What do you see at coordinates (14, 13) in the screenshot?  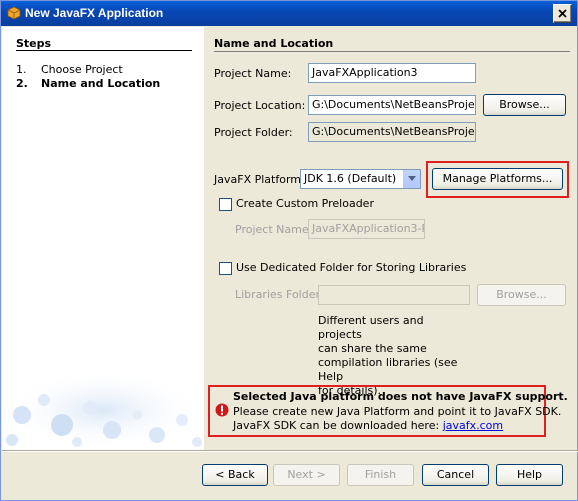 I see `netbeans-cube-icon` at bounding box center [14, 13].